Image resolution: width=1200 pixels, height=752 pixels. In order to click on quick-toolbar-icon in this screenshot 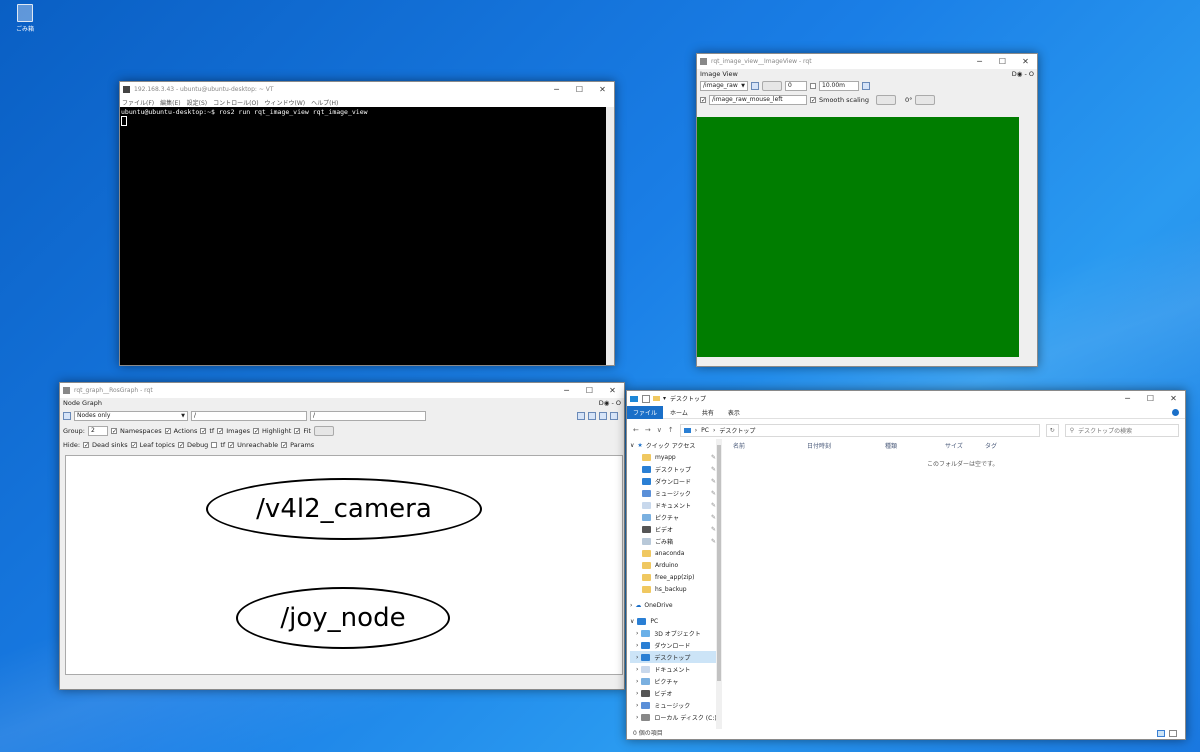, I will do `click(646, 398)`.